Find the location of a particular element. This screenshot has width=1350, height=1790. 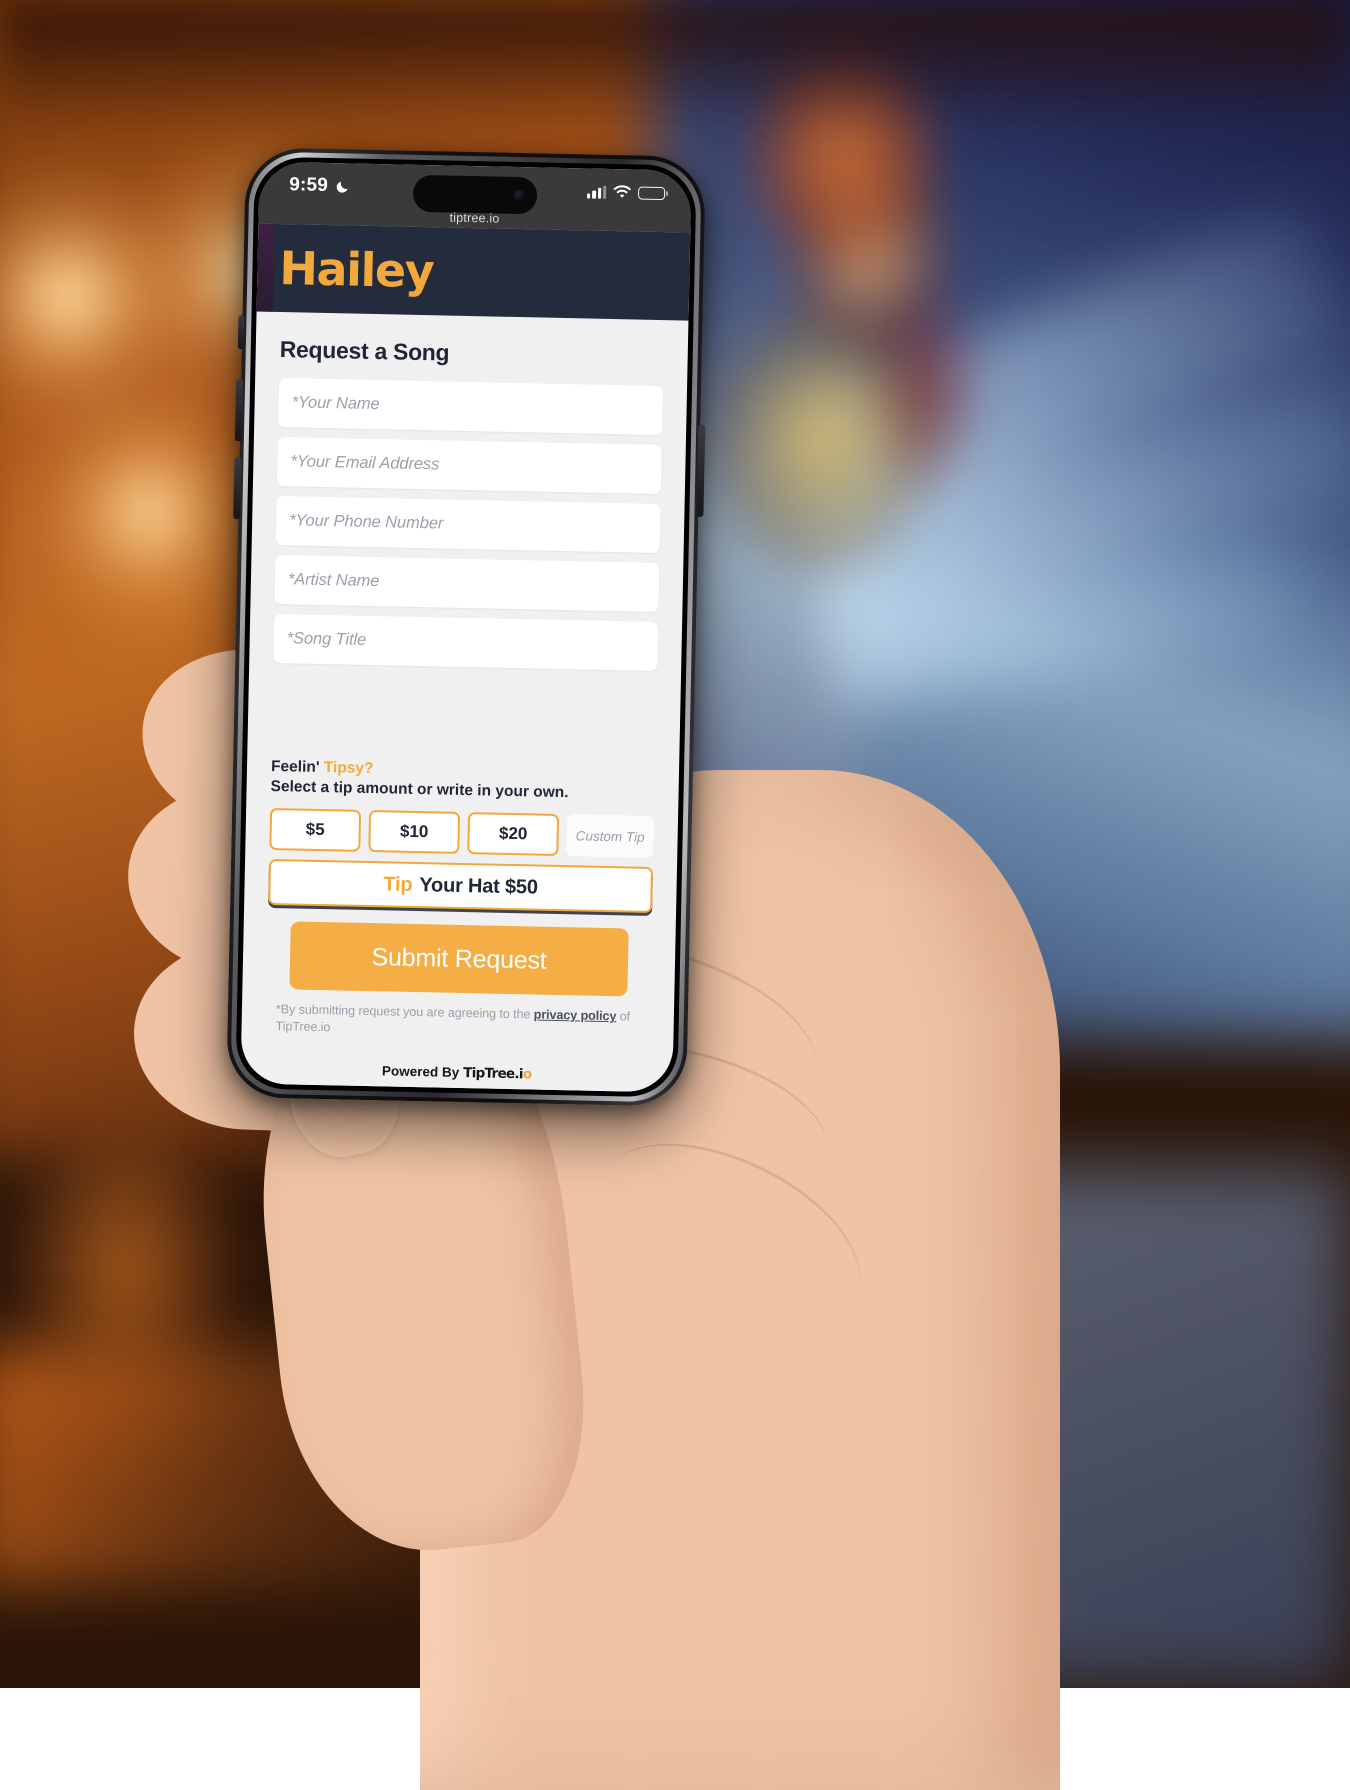

tip-amount-5-button: $5 is located at coordinates (315, 830).